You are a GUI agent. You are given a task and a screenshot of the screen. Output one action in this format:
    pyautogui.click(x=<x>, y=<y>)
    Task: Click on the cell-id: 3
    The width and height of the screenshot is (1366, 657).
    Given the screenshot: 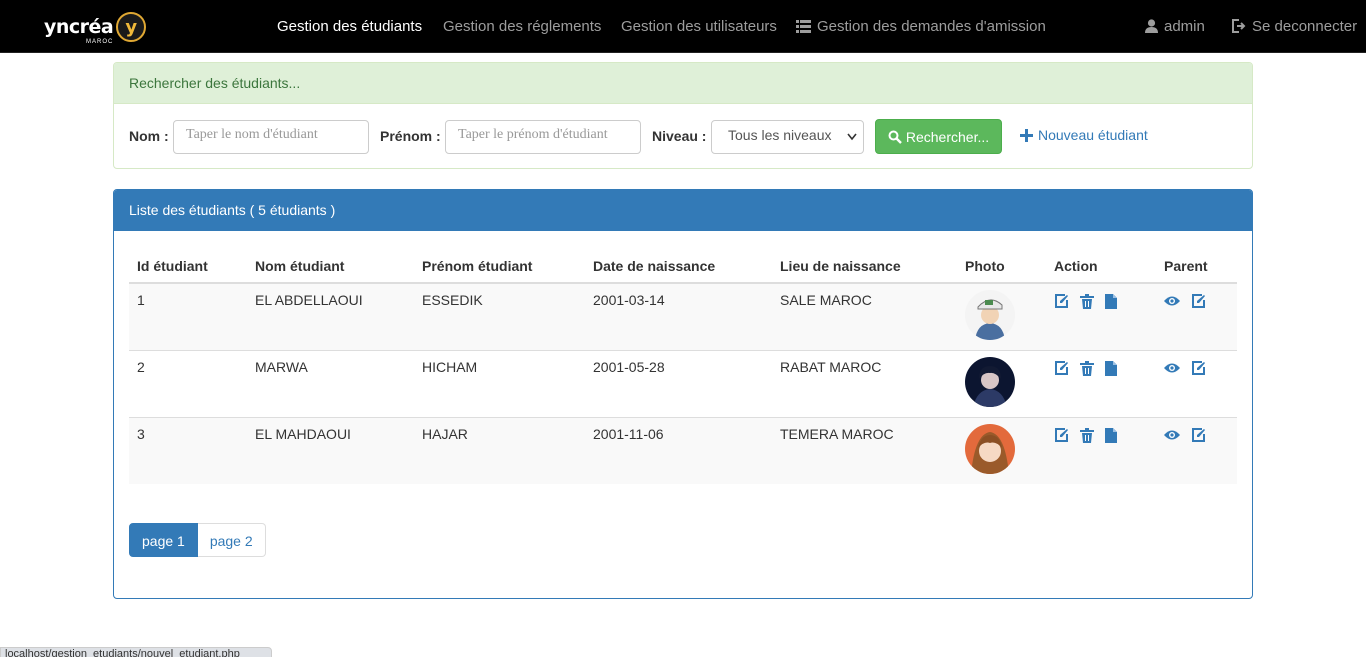 What is the action you would take?
    pyautogui.click(x=188, y=450)
    